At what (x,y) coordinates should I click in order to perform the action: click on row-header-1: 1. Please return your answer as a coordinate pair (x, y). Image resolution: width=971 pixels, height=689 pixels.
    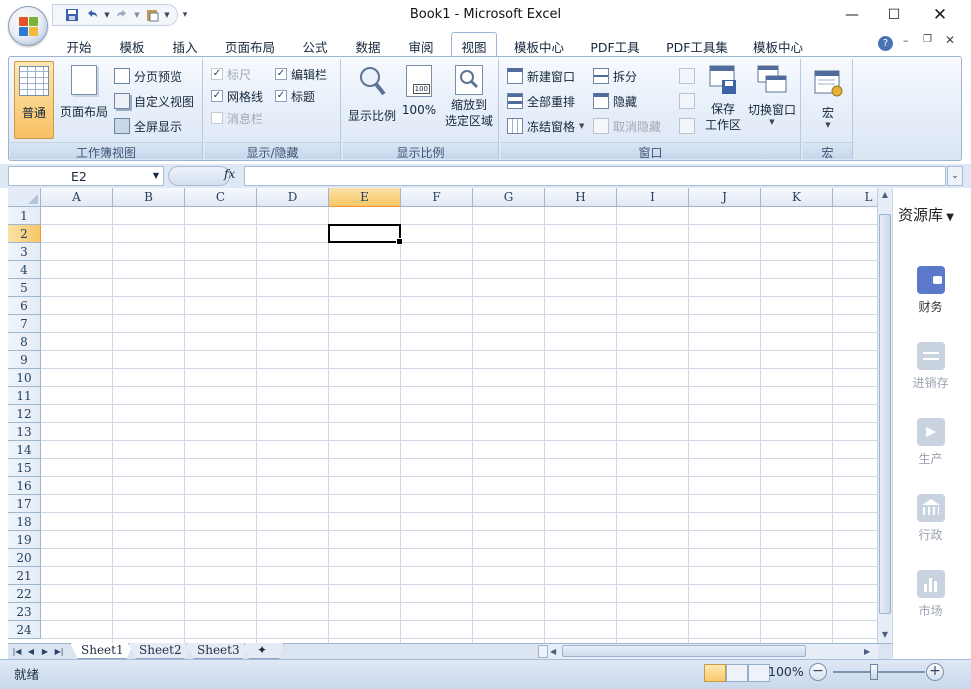
    Looking at the image, I should click on (24, 216).